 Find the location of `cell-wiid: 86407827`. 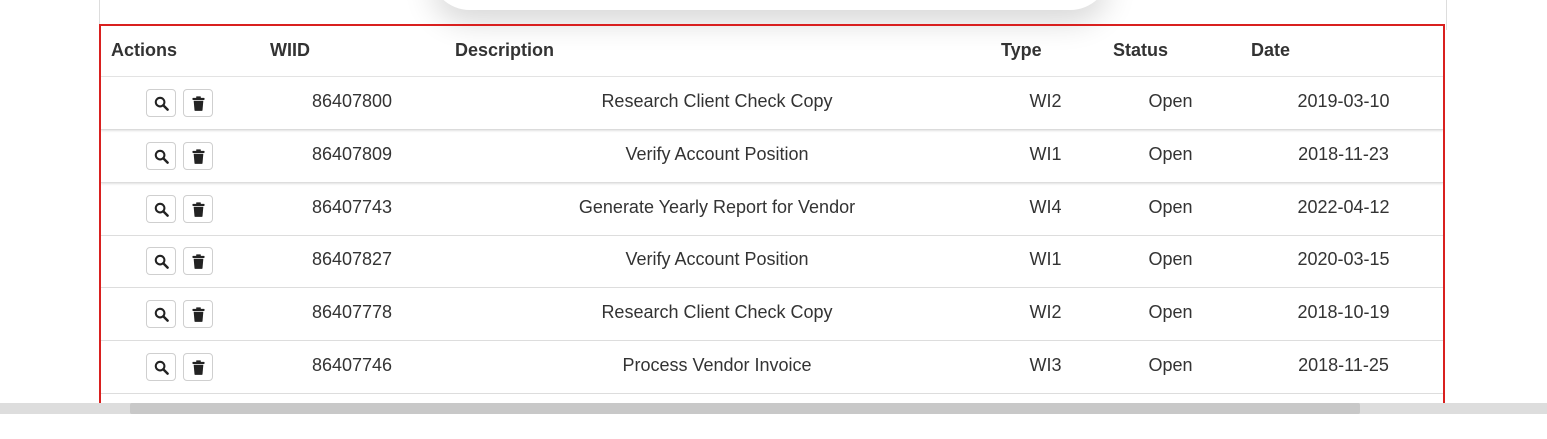

cell-wiid: 86407827 is located at coordinates (352, 259).